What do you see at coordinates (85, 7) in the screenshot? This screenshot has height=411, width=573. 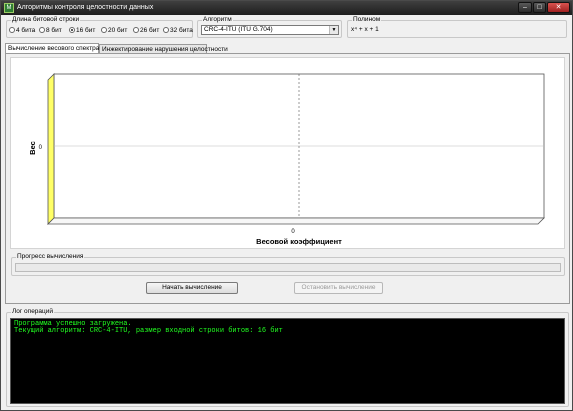 I see `window-title: Алгоритмы контроля целостности данных` at bounding box center [85, 7].